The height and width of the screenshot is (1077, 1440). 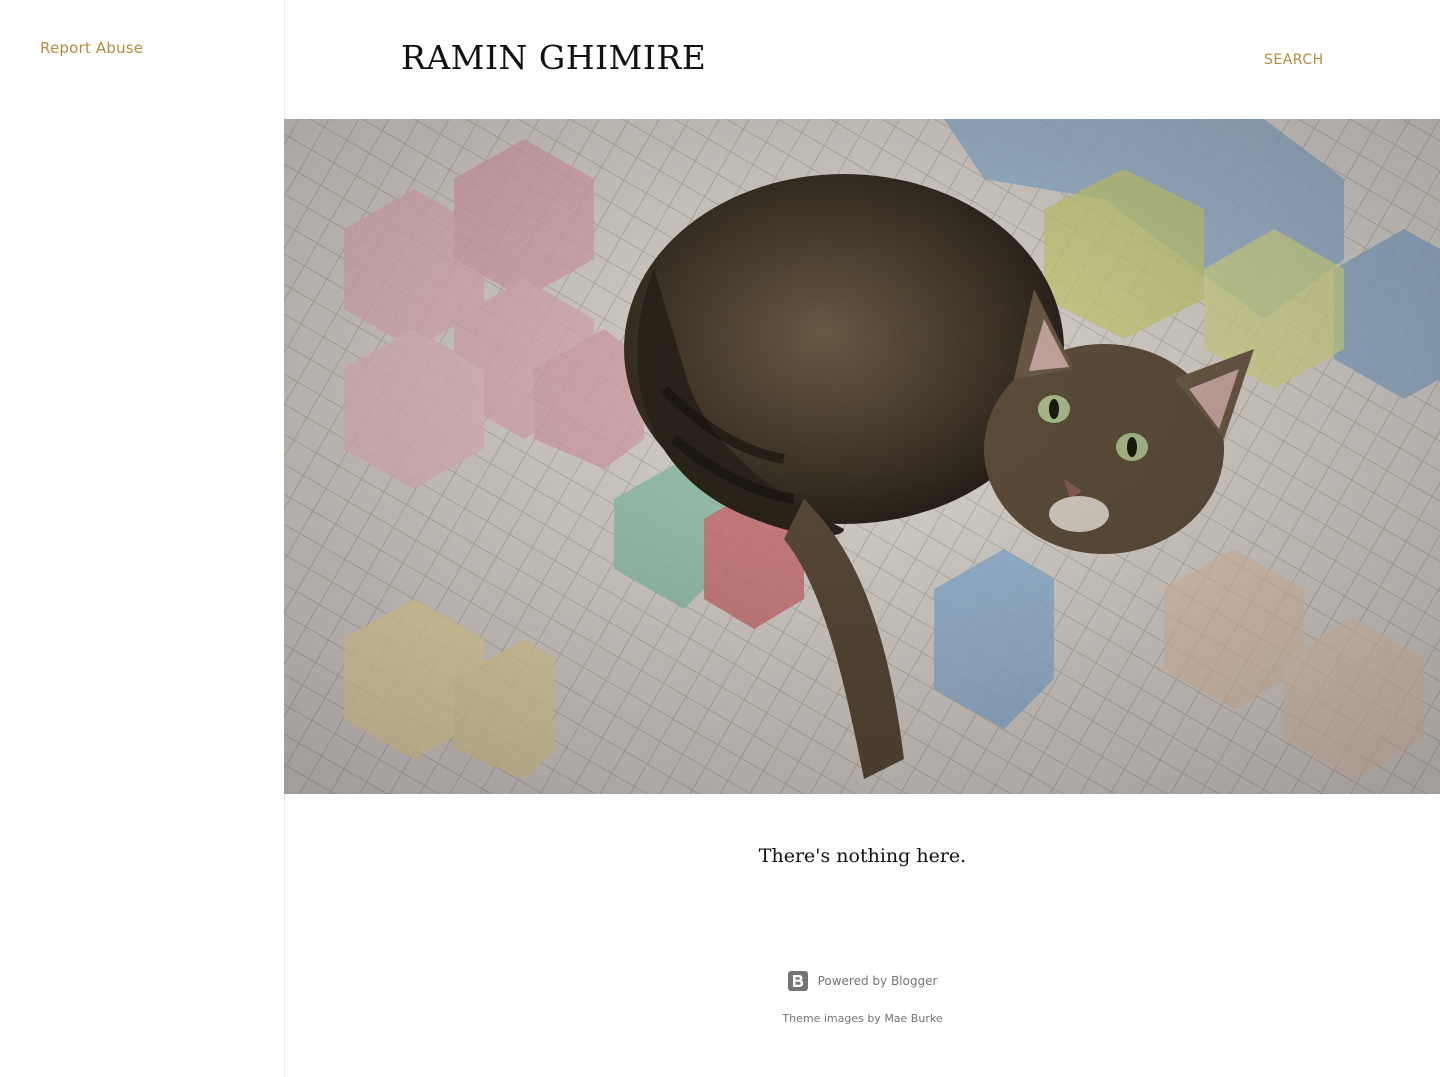 I want to click on blog-header: RAMIN GHIMIRE SEARCH, so click(x=862, y=59).